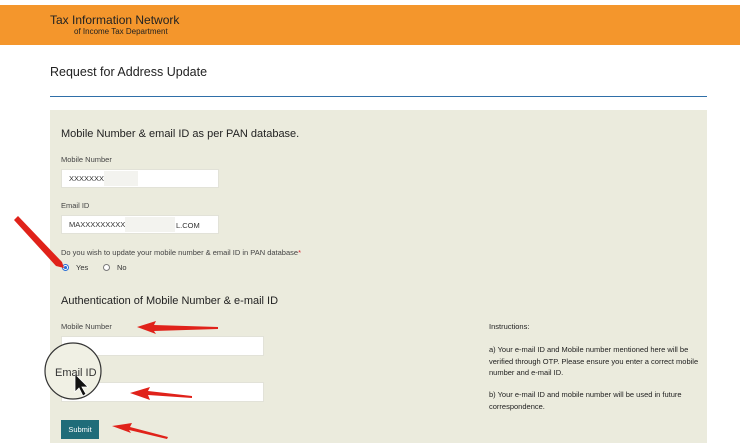 The width and height of the screenshot is (740, 443). What do you see at coordinates (161, 393) in the screenshot?
I see `annotation-arrow-email` at bounding box center [161, 393].